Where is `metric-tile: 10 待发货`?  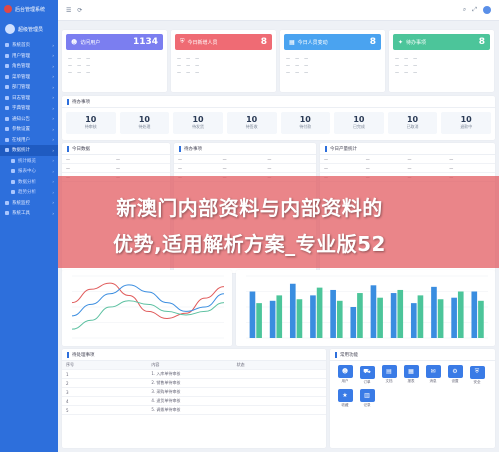 metric-tile: 10 待发货 is located at coordinates (198, 123).